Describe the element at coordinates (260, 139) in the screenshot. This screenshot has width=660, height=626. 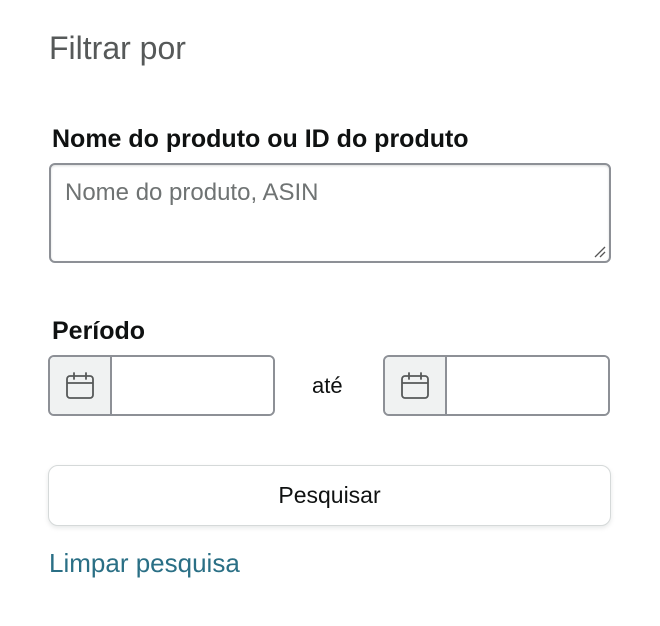
I see `product-field-label: Nome do produto ou ID do produto` at that location.